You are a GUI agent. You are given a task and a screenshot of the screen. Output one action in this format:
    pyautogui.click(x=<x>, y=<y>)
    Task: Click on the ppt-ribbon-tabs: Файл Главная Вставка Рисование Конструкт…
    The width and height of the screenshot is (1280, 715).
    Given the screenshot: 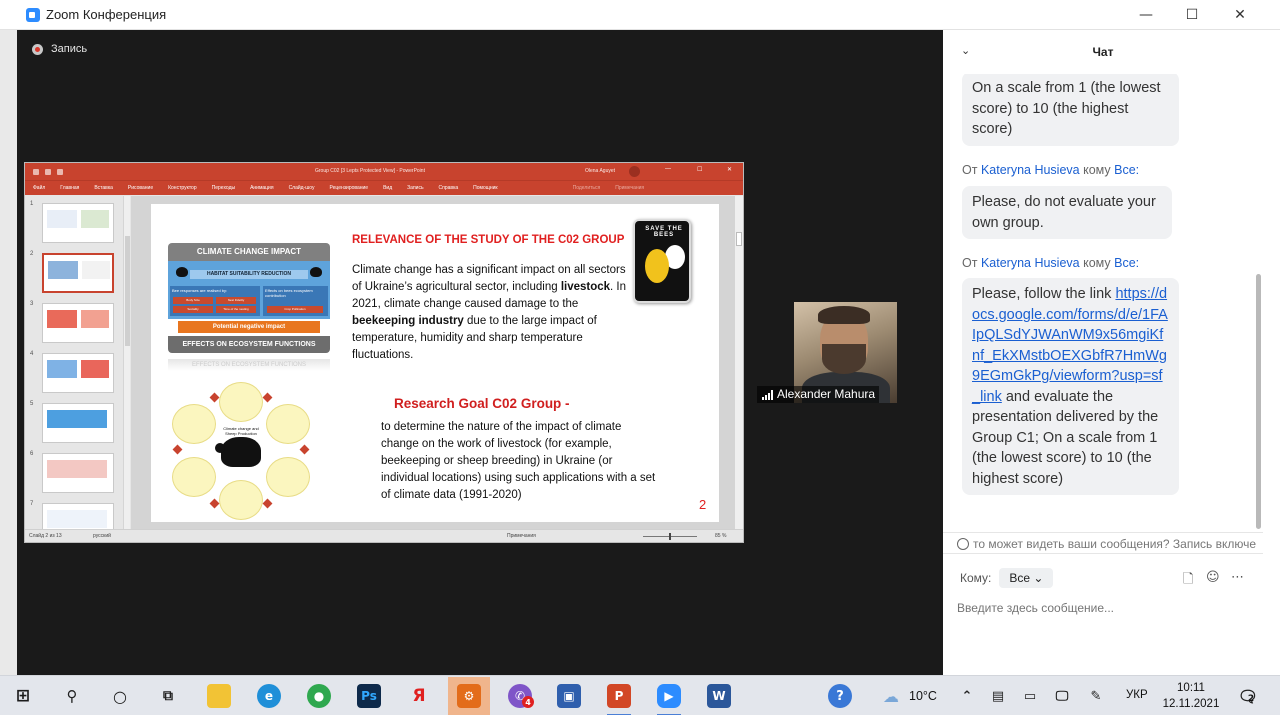 What is the action you would take?
    pyautogui.click(x=384, y=187)
    